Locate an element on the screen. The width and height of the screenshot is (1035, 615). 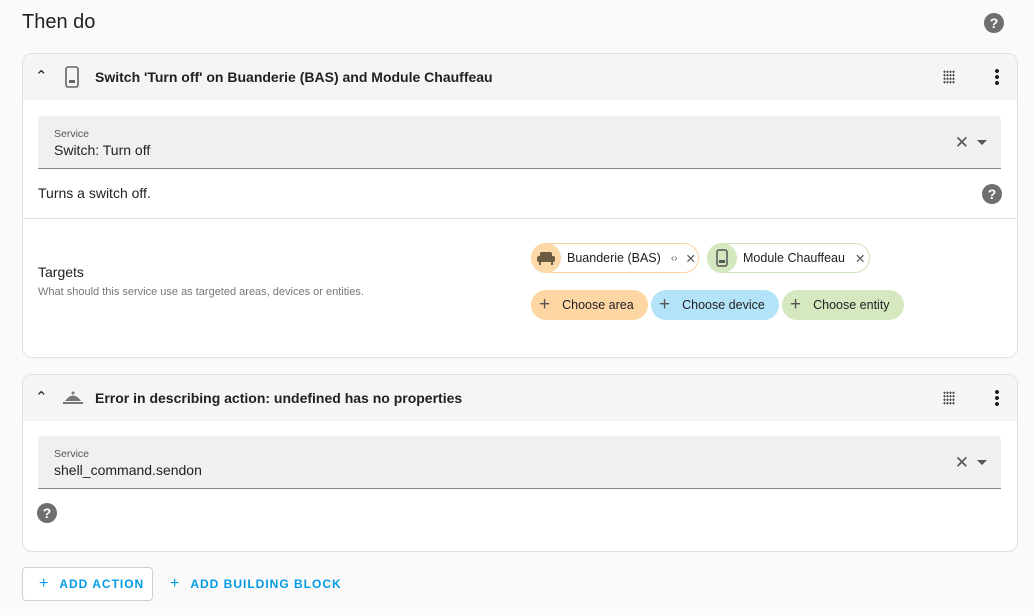
button-label: Choose device is located at coordinates (723, 305).